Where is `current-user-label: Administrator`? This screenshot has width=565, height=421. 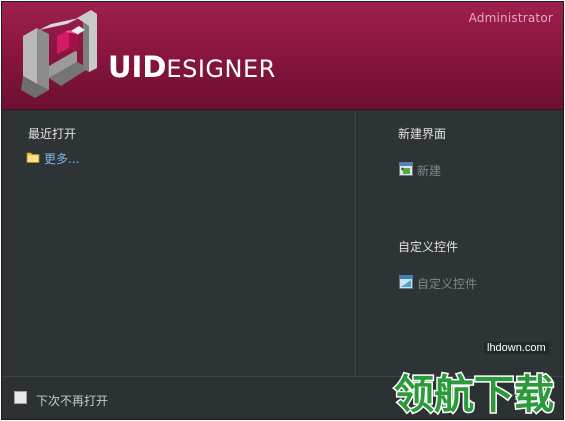
current-user-label: Administrator is located at coordinates (510, 18).